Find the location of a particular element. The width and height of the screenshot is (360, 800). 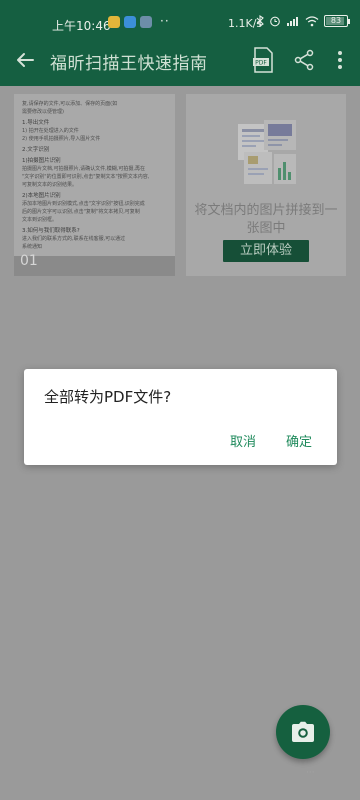

document-line: 复,请保存的文件,可以添加、保存的页面(如 is located at coordinates (70, 104).